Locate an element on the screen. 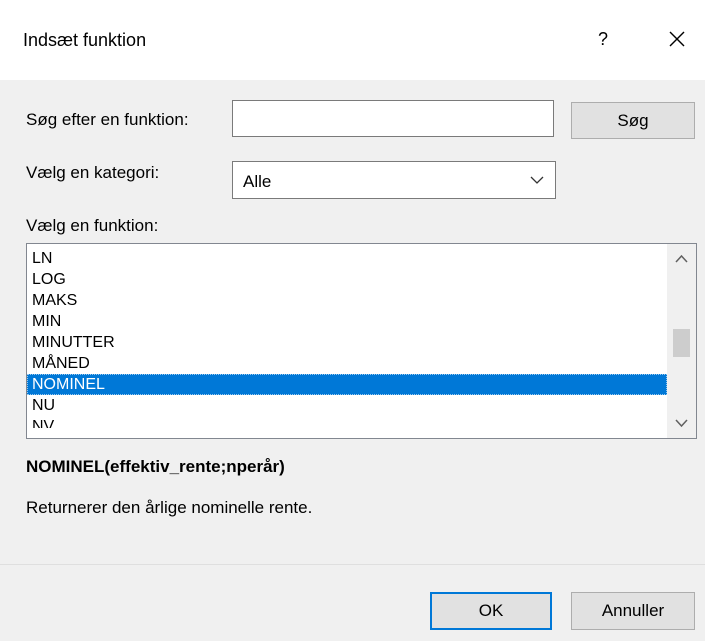 This screenshot has width=705, height=641. list-item-selected: NOMINEL is located at coordinates (347, 384).